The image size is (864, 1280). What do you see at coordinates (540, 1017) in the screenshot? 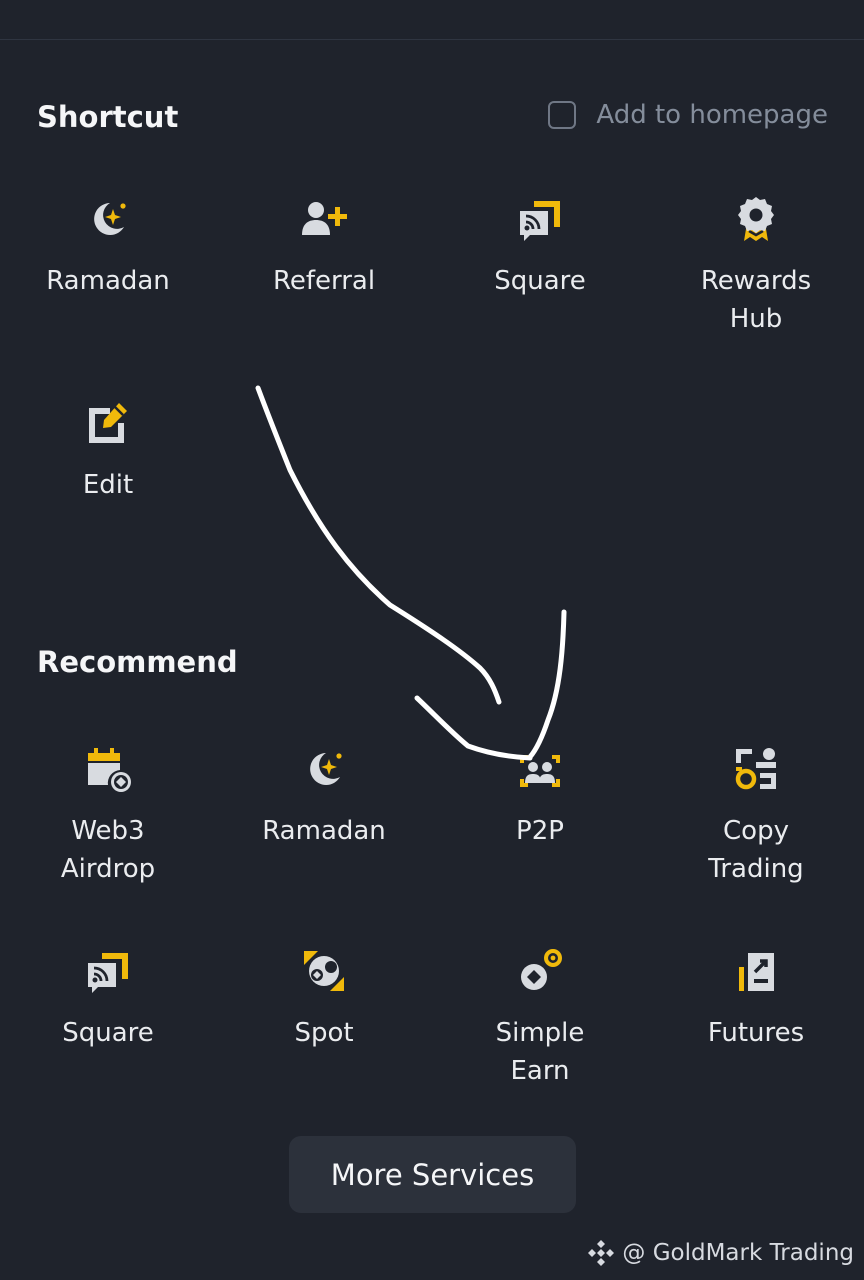
I see `recommend-item-simple-earn: Simple Earn` at bounding box center [540, 1017].